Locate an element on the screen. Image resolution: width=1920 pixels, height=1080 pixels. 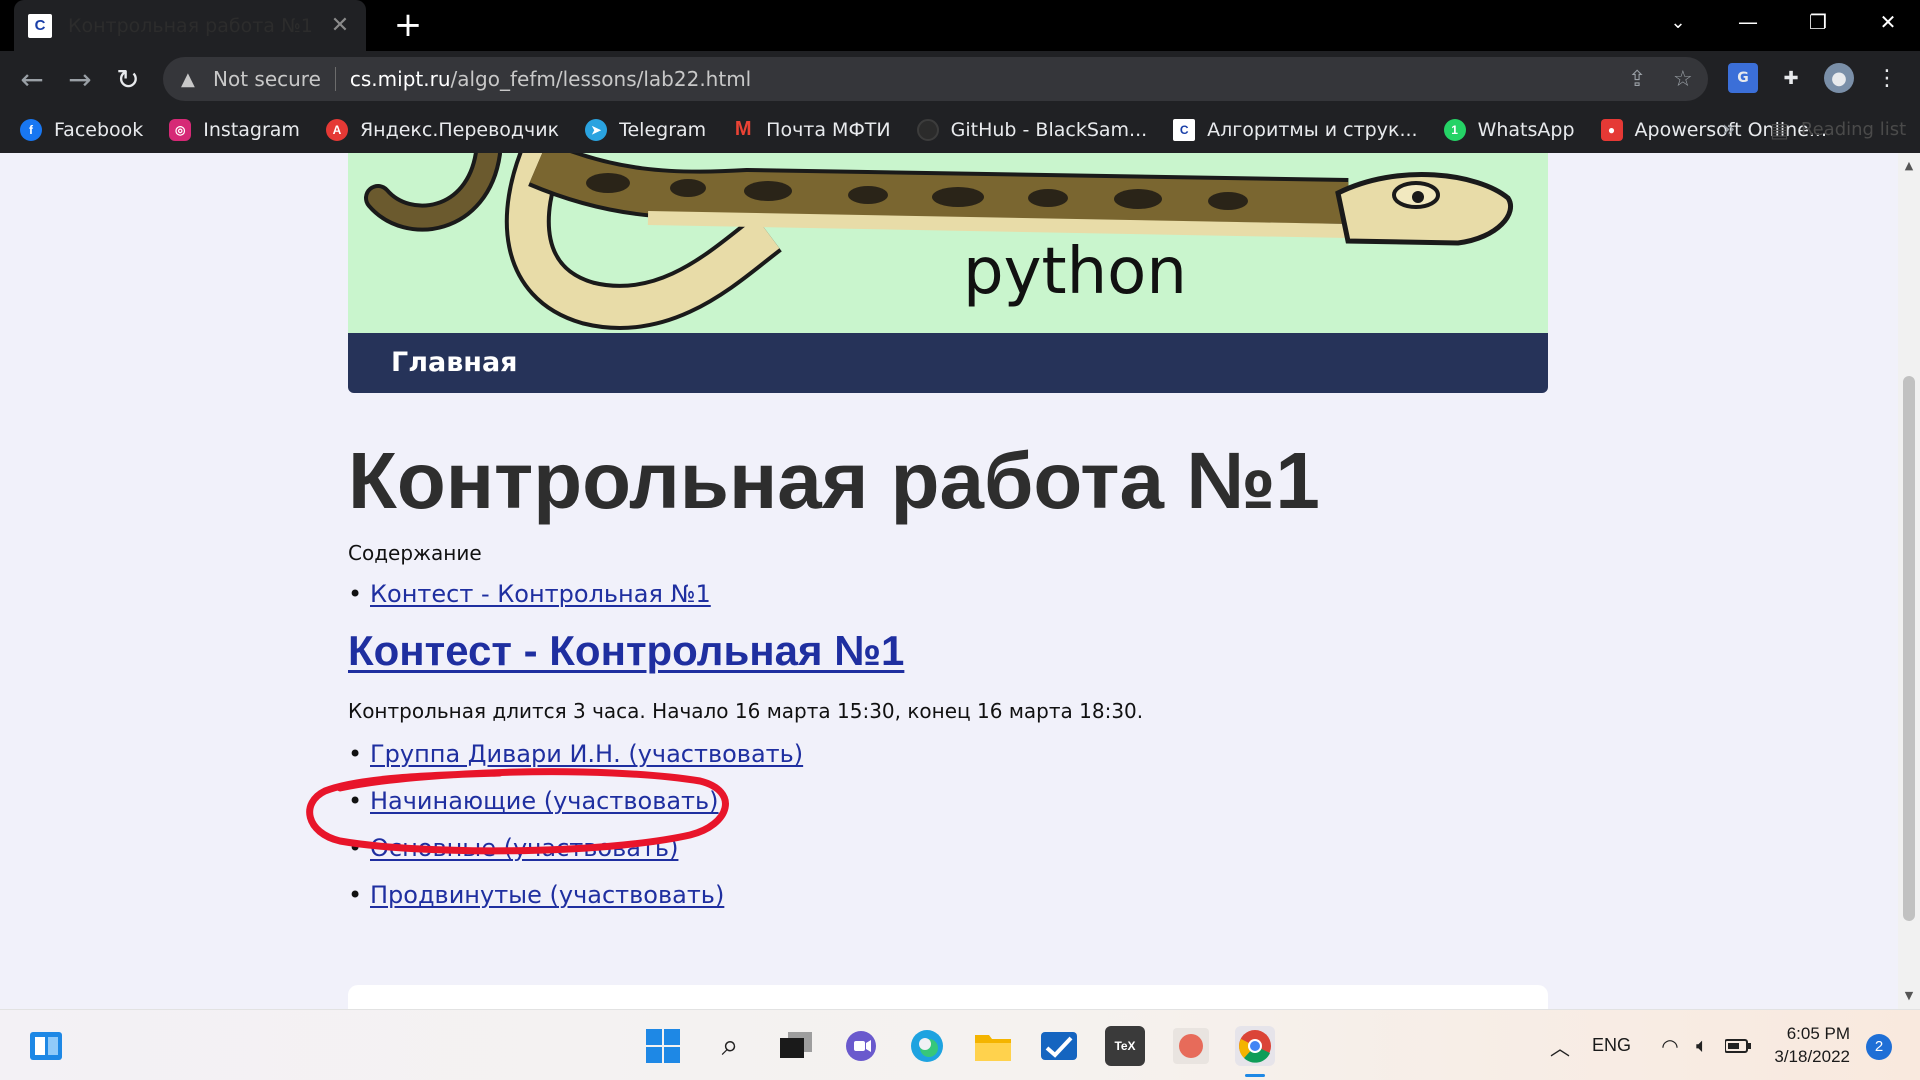
file-explorer-icon is located at coordinates (993, 1046).